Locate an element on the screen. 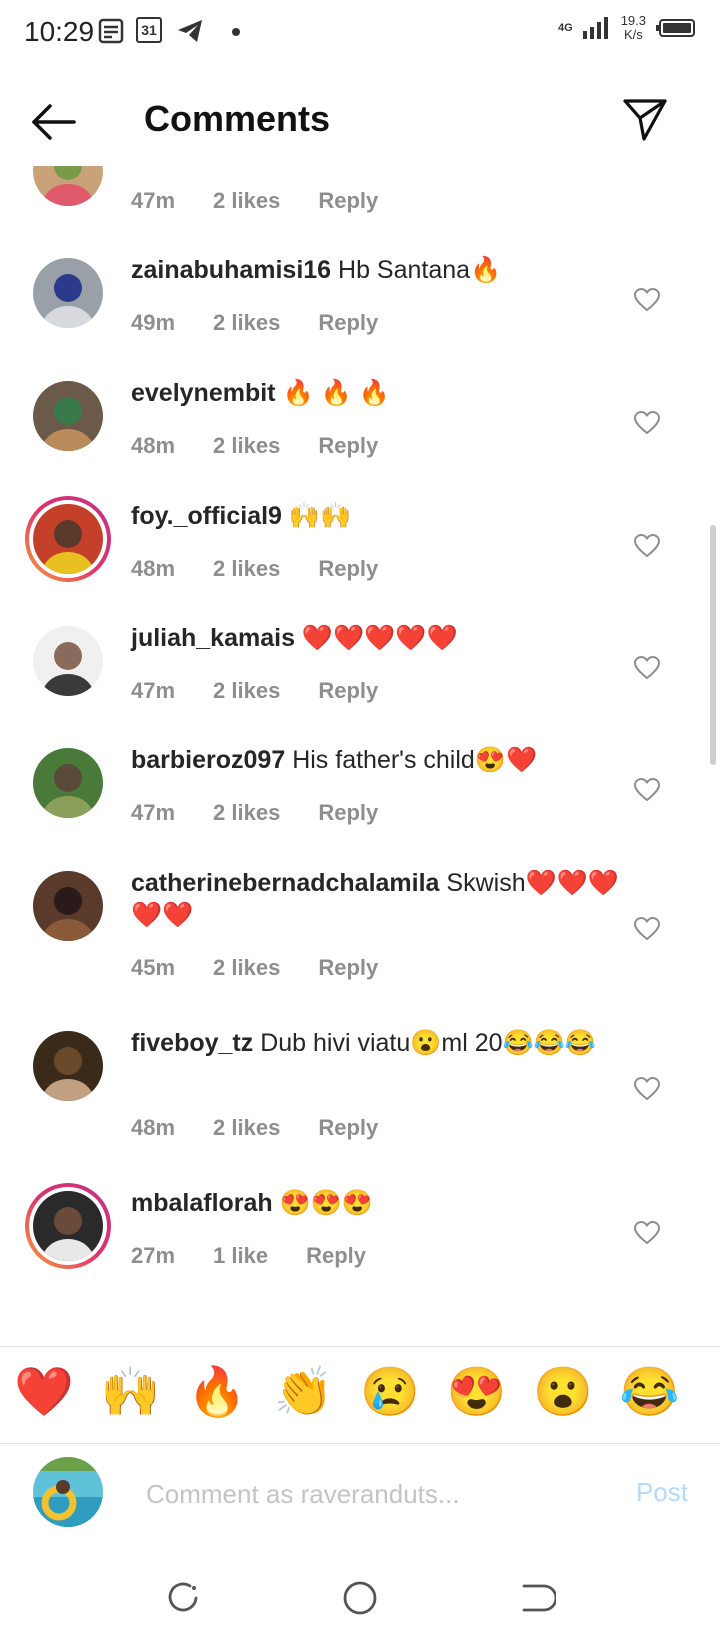  comment-input is located at coordinates (361, 1494).